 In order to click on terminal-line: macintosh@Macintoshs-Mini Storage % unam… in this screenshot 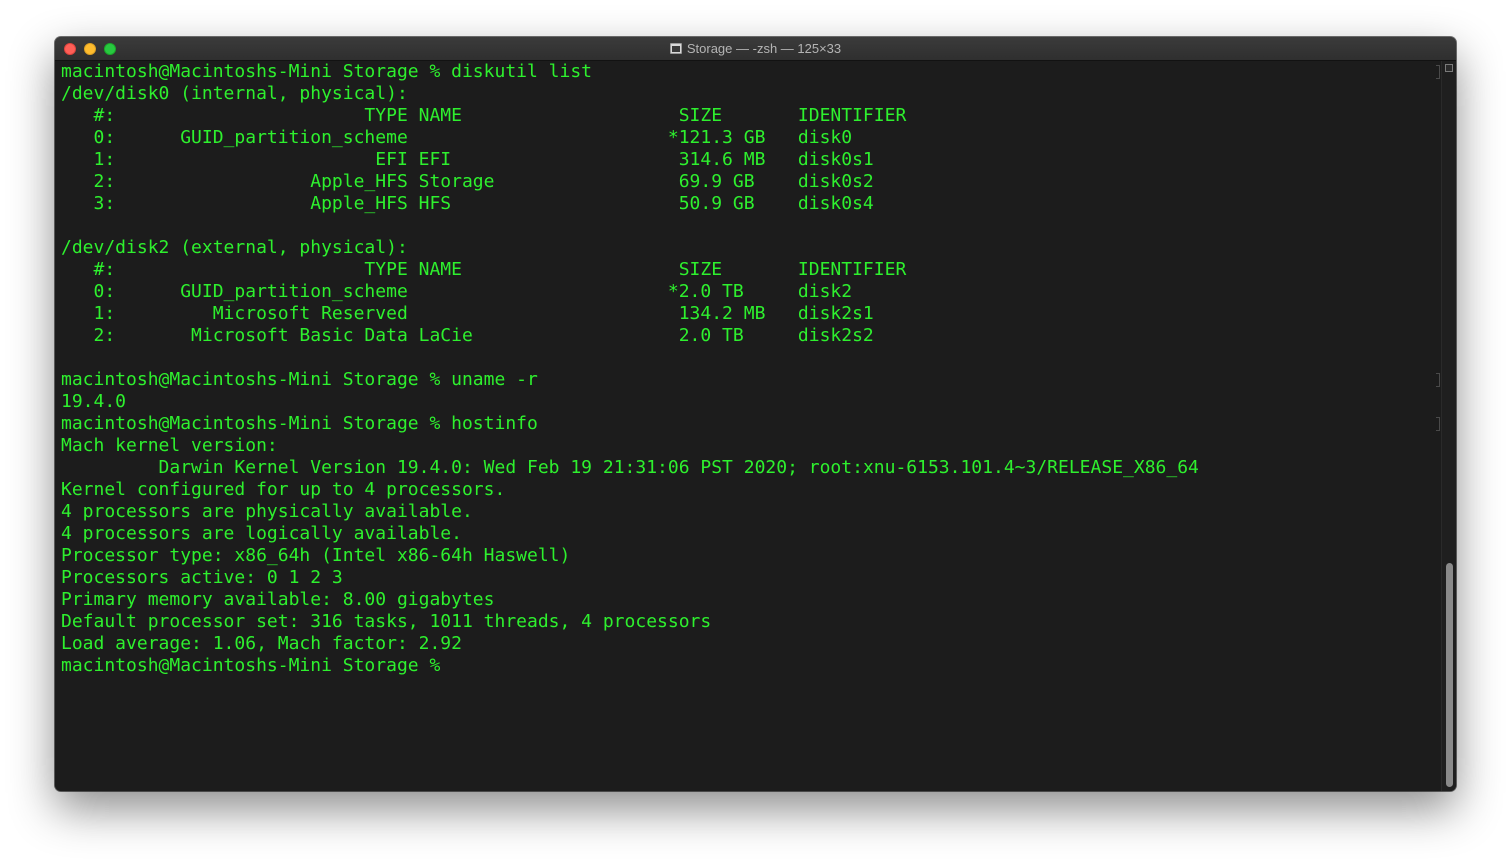, I will do `click(299, 379)`.